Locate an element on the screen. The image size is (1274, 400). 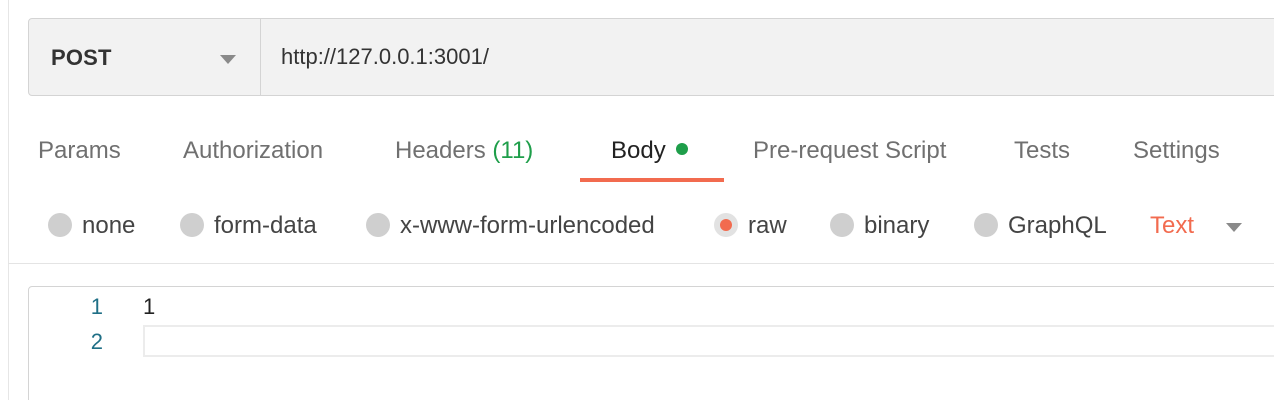
tab-authorization: Authorization is located at coordinates (253, 153).